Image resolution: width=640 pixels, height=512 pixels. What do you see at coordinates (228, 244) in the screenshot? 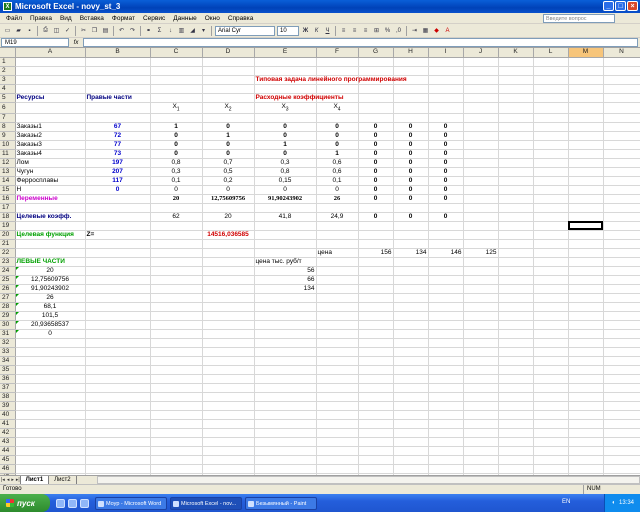
I see `cell-D21` at bounding box center [228, 244].